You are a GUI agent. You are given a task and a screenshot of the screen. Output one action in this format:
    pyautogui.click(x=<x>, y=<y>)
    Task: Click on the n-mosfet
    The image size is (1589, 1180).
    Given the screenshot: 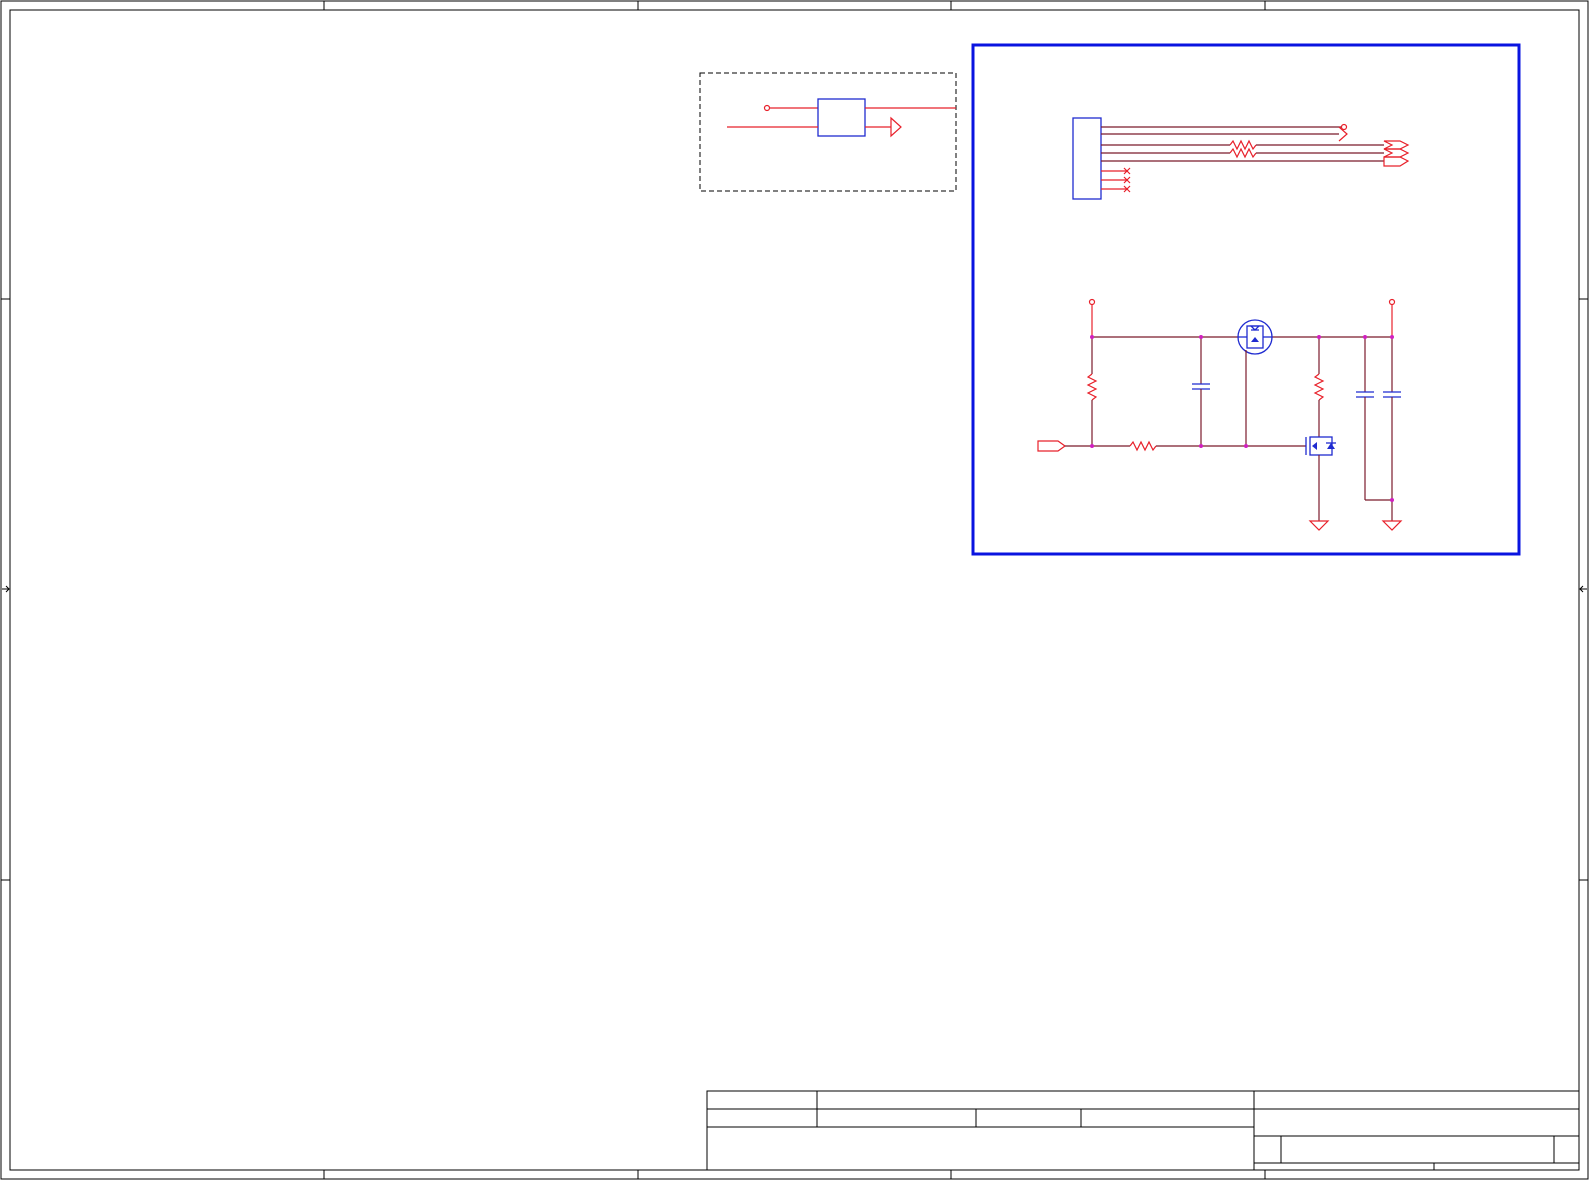 What is the action you would take?
    pyautogui.click(x=1320, y=478)
    